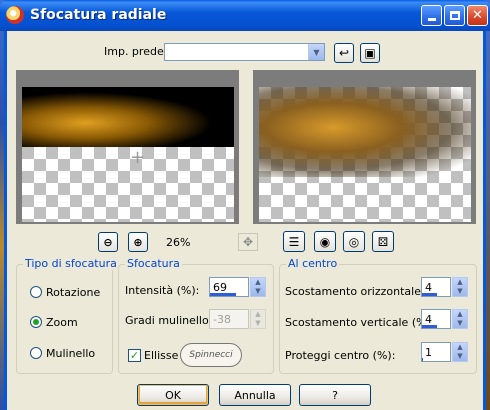 Image resolution: width=490 pixels, height=410 pixels. What do you see at coordinates (153, 263) in the screenshot?
I see `blur-title: Sfocatura` at bounding box center [153, 263].